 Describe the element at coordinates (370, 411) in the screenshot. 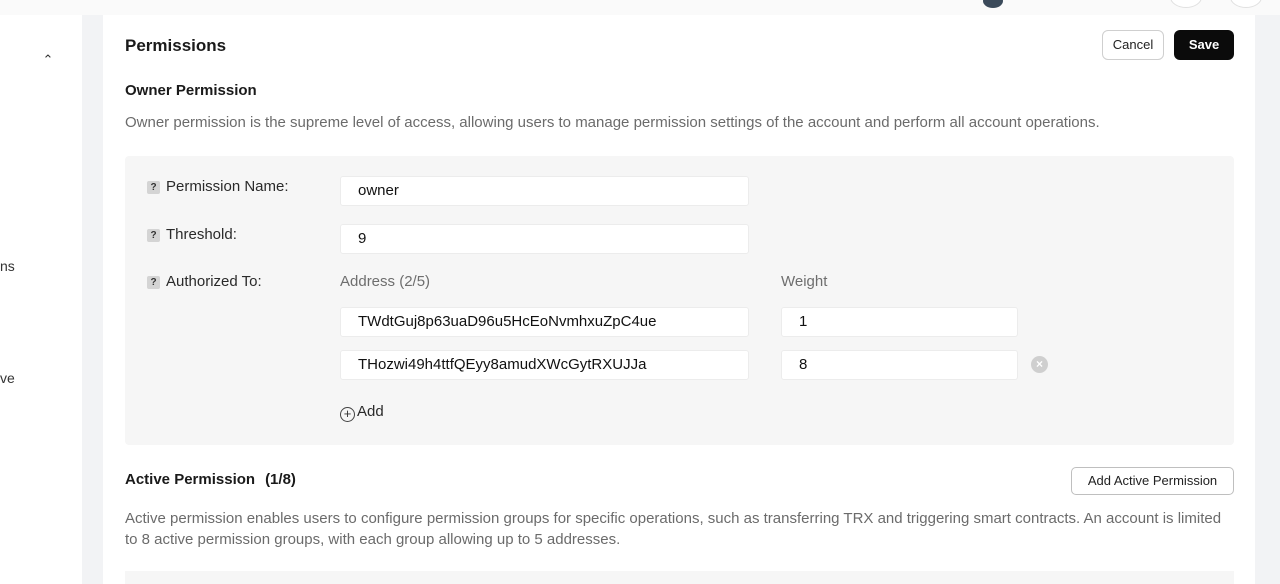

I see `add-key-label: Add` at that location.